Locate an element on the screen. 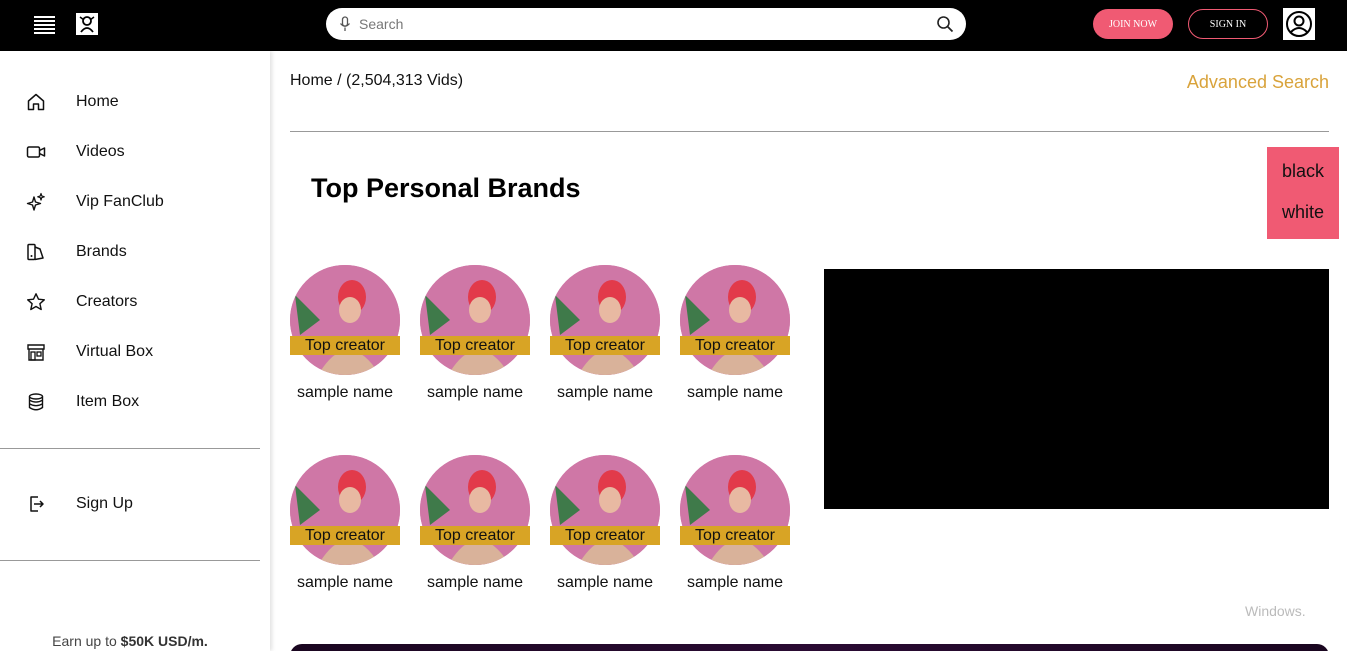 The image size is (1347, 651). top-bar: JOIN NOW SIGN IN is located at coordinates (673, 25).